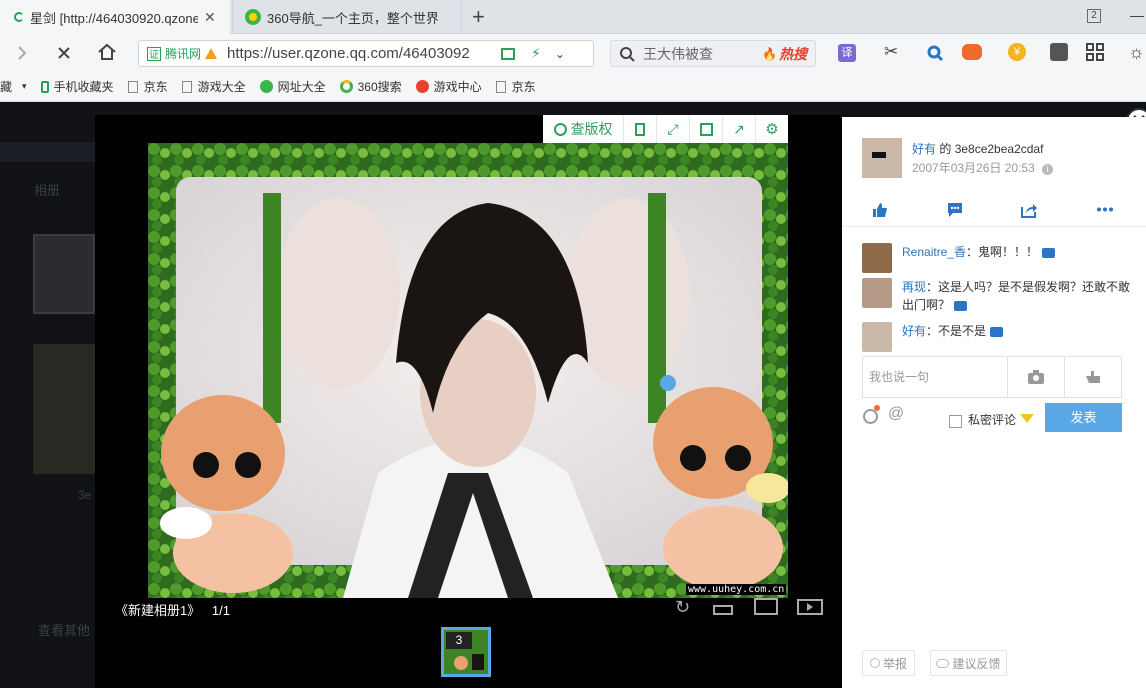 The width and height of the screenshot is (1146, 688). Describe the element at coordinates (211, 53) in the screenshot. I see `warning-icon` at that location.